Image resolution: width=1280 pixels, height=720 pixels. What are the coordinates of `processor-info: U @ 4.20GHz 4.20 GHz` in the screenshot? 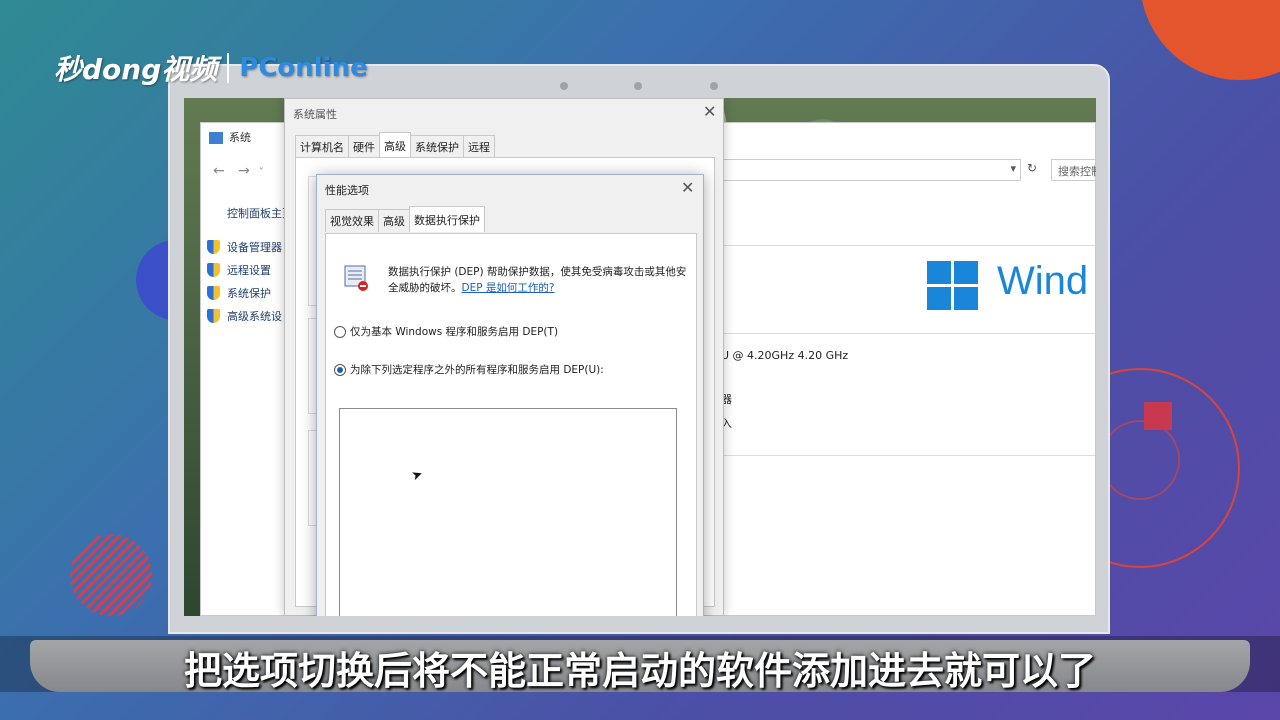 It's located at (785, 355).